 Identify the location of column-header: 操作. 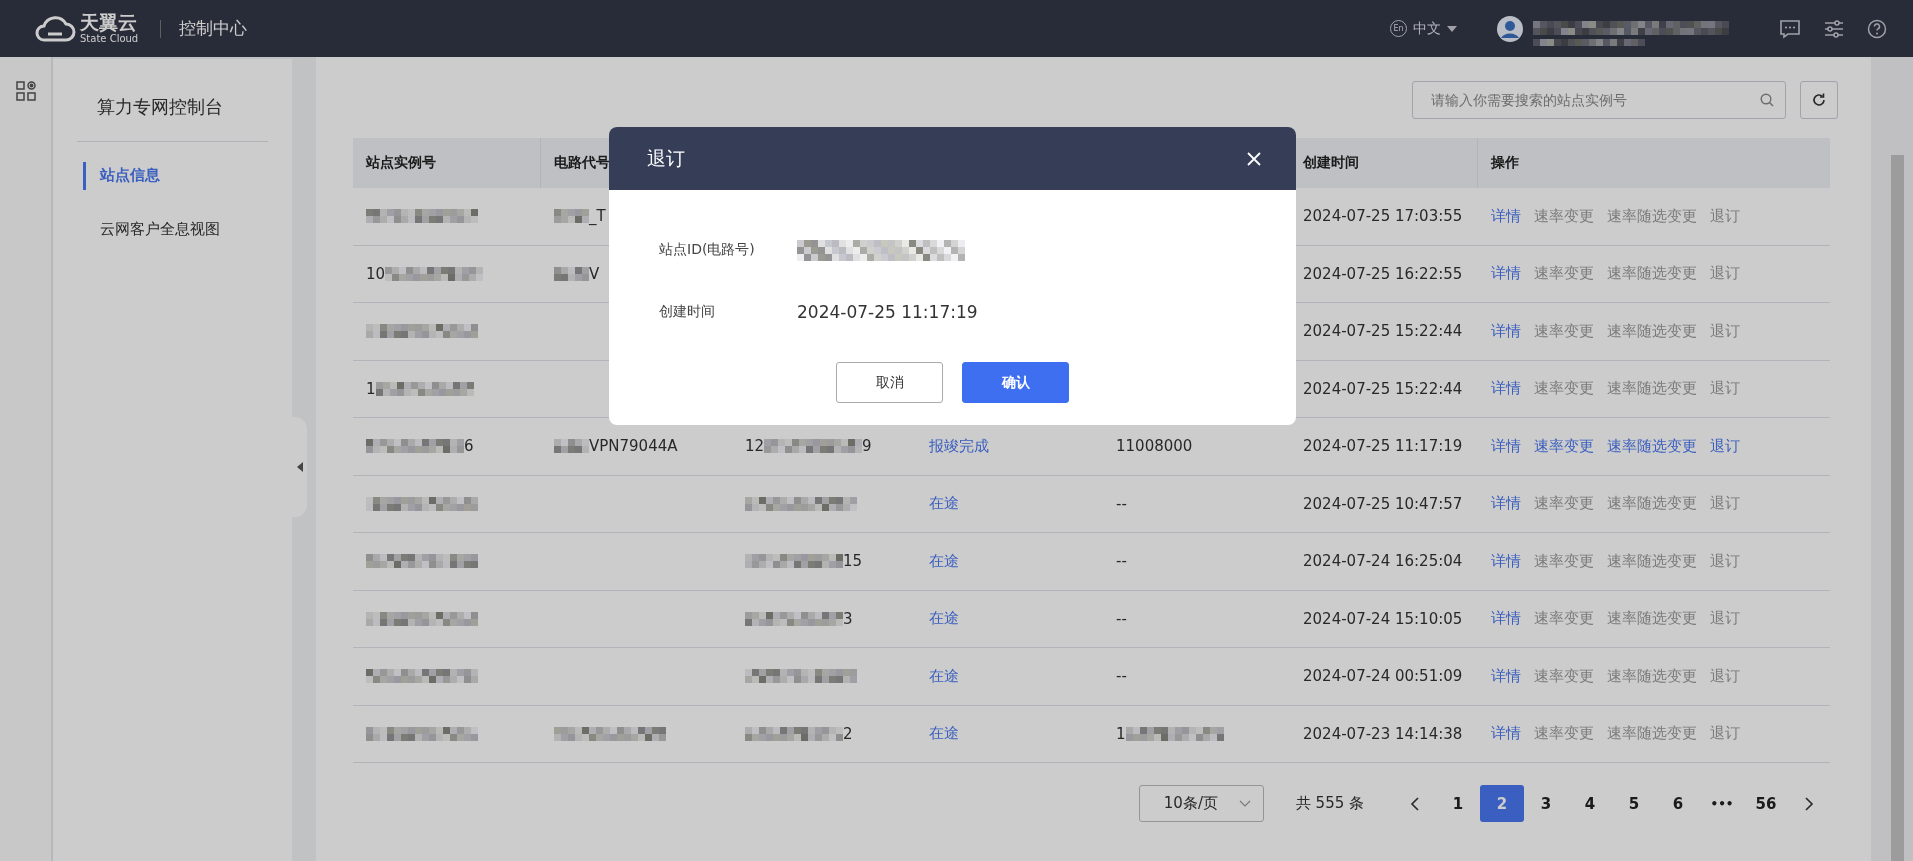
(1505, 163).